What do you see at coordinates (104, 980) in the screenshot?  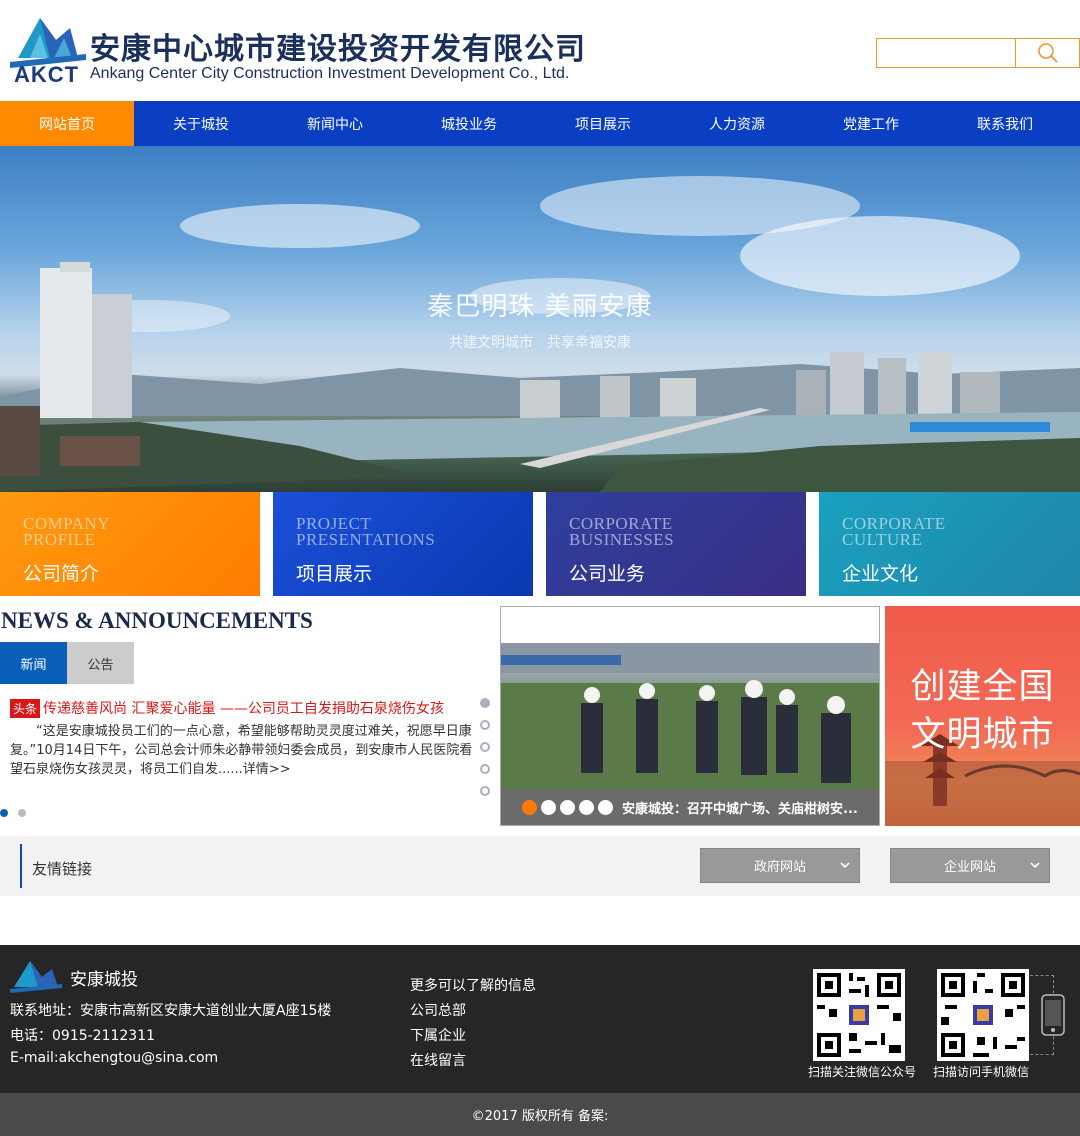 I see `footer-brand: 安康城投` at bounding box center [104, 980].